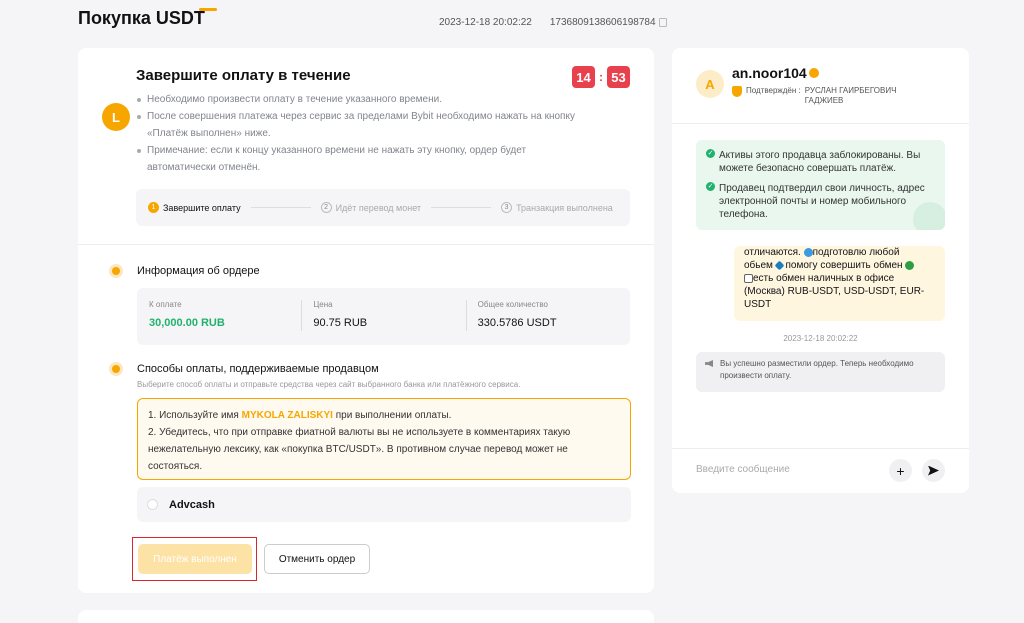 This screenshot has height=623, width=1024. What do you see at coordinates (317, 559) in the screenshot?
I see `cancel-order-button: Отменить ордер` at bounding box center [317, 559].